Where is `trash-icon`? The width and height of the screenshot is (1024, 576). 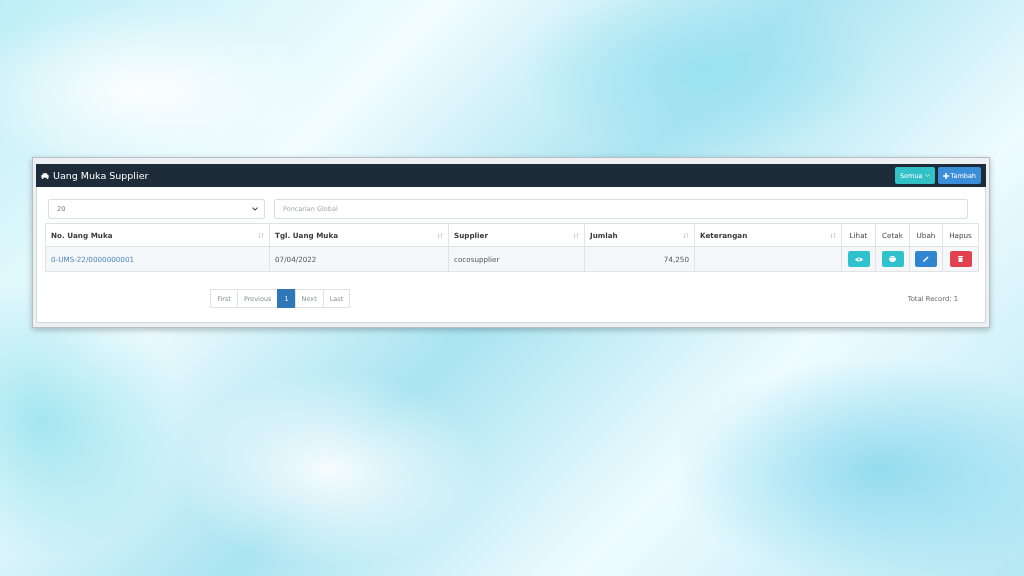
trash-icon is located at coordinates (960, 259).